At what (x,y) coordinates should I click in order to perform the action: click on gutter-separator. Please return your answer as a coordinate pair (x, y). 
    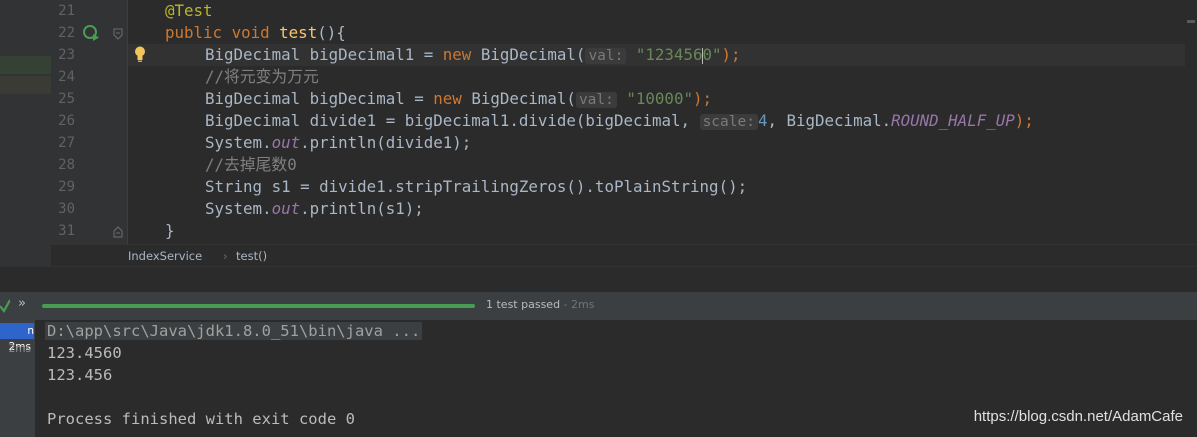
    Looking at the image, I should click on (127, 122).